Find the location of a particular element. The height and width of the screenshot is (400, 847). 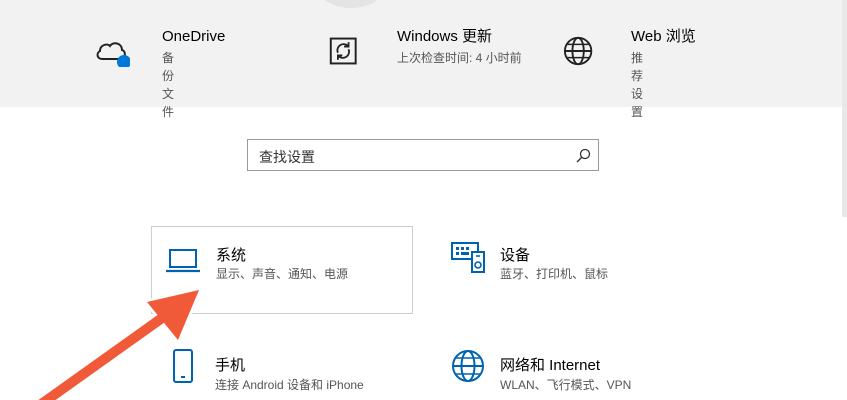

category-title: 网络和 Internet is located at coordinates (550, 365).